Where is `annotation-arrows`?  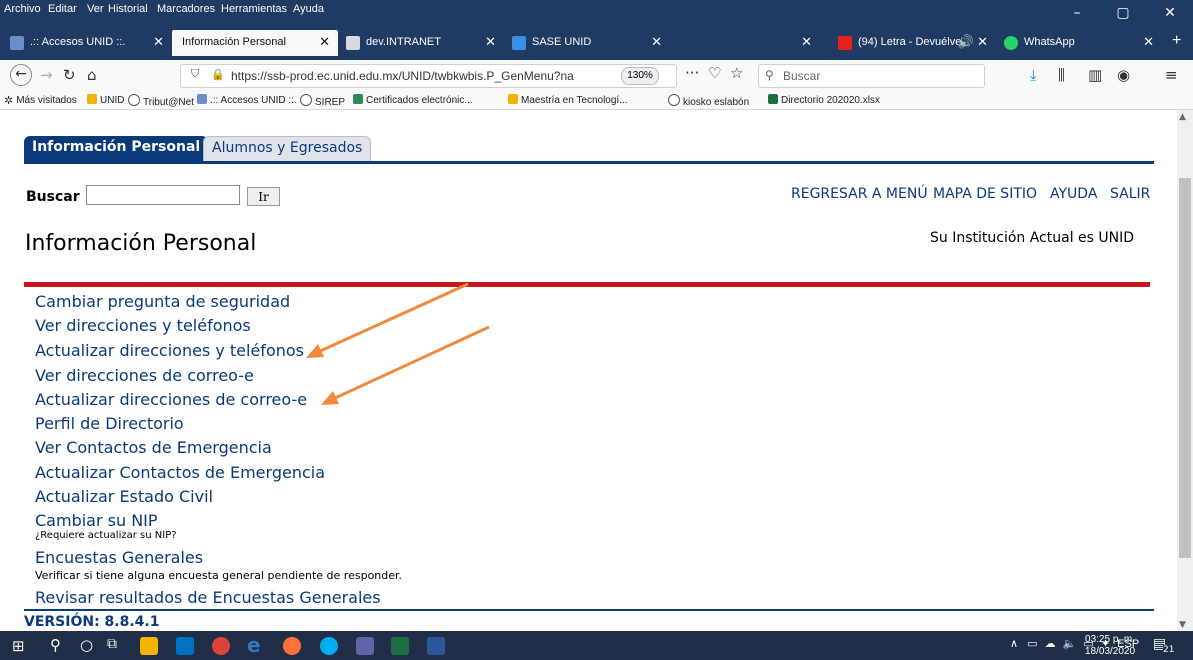
annotation-arrows is located at coordinates (398, 343).